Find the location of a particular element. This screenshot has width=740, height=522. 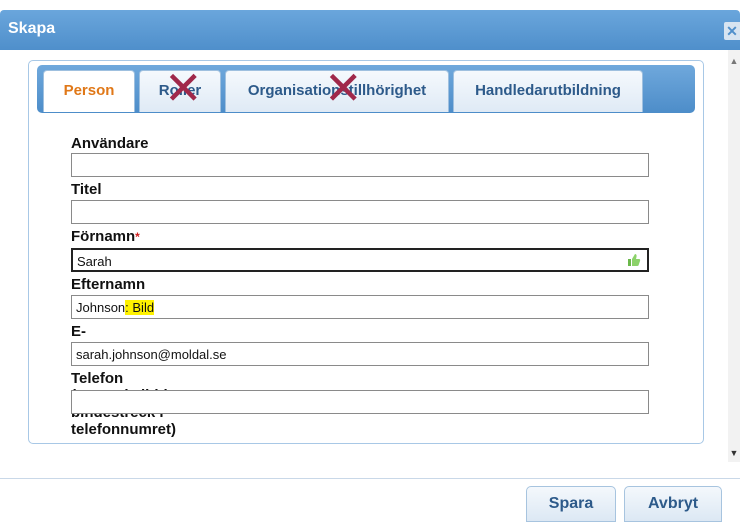

lastname-label: Efternamn is located at coordinates (108, 284).